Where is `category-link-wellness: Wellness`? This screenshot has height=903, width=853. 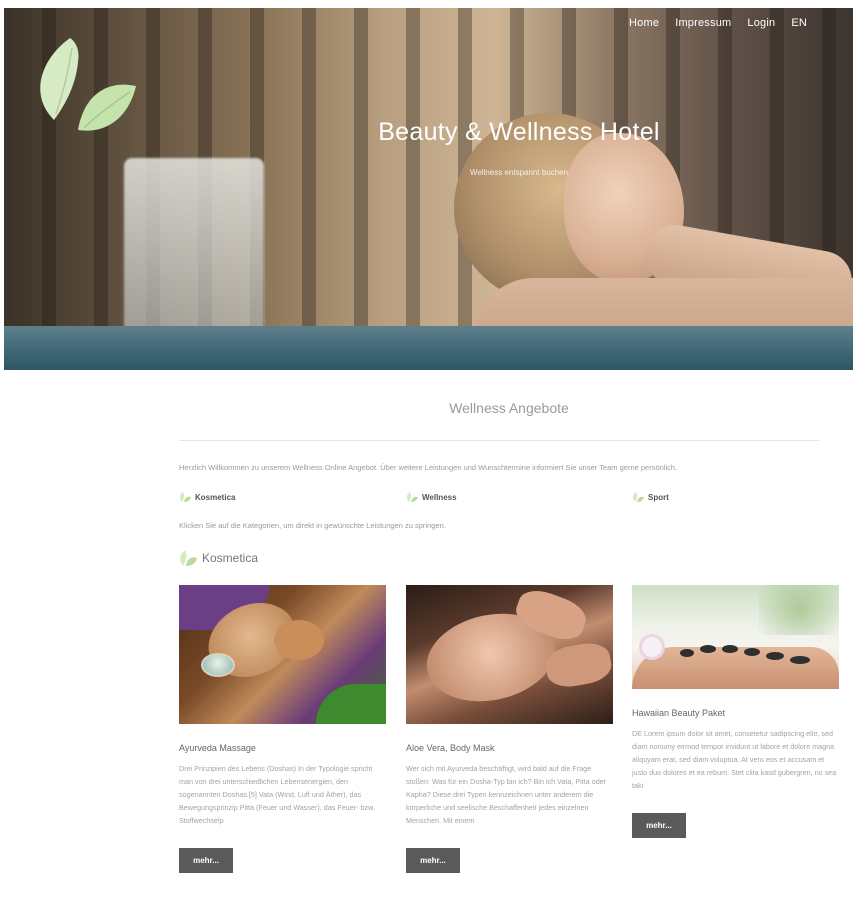
category-link-wellness: Wellness is located at coordinates (431, 497).